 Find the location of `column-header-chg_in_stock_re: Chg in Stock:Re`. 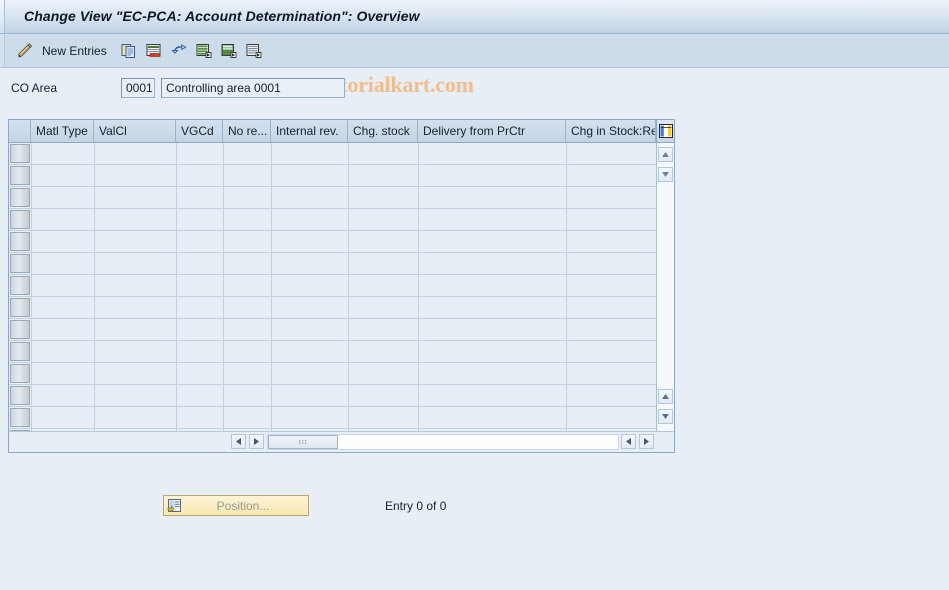

column-header-chg_in_stock_re: Chg in Stock:Re is located at coordinates (611, 131).